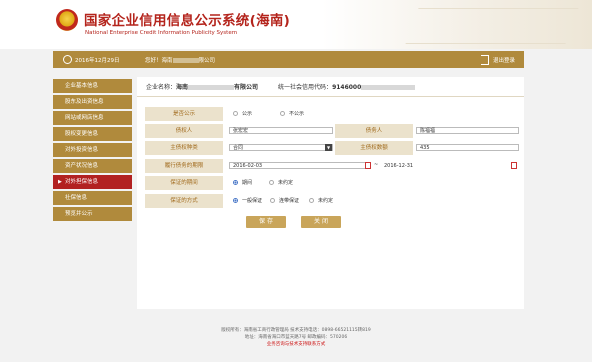  I want to click on guarantee-mode-unset-radio, so click(311, 200).